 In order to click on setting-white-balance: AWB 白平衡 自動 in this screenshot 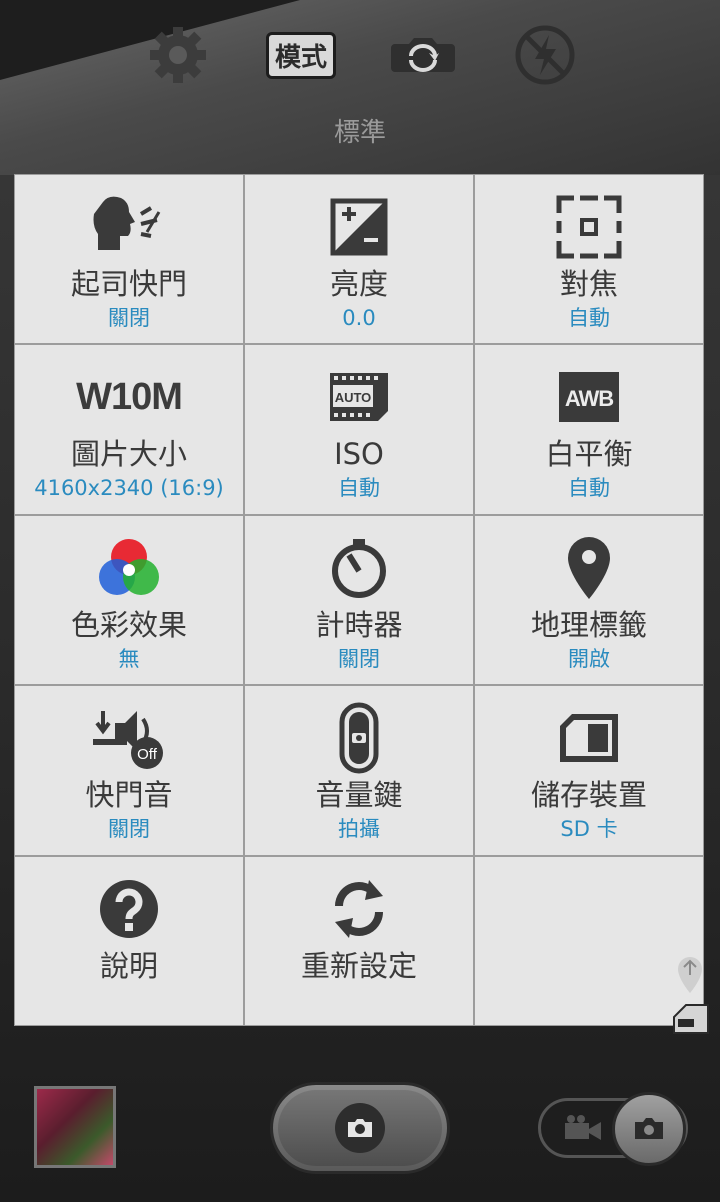, I will do `click(589, 429)`.